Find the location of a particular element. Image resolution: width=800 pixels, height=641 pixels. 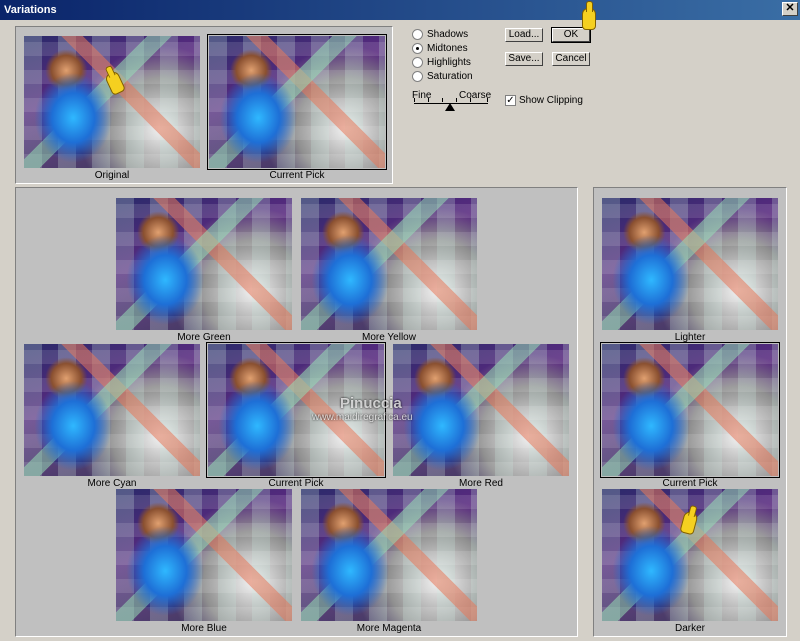

cancel-button: Cancel is located at coordinates (571, 59).